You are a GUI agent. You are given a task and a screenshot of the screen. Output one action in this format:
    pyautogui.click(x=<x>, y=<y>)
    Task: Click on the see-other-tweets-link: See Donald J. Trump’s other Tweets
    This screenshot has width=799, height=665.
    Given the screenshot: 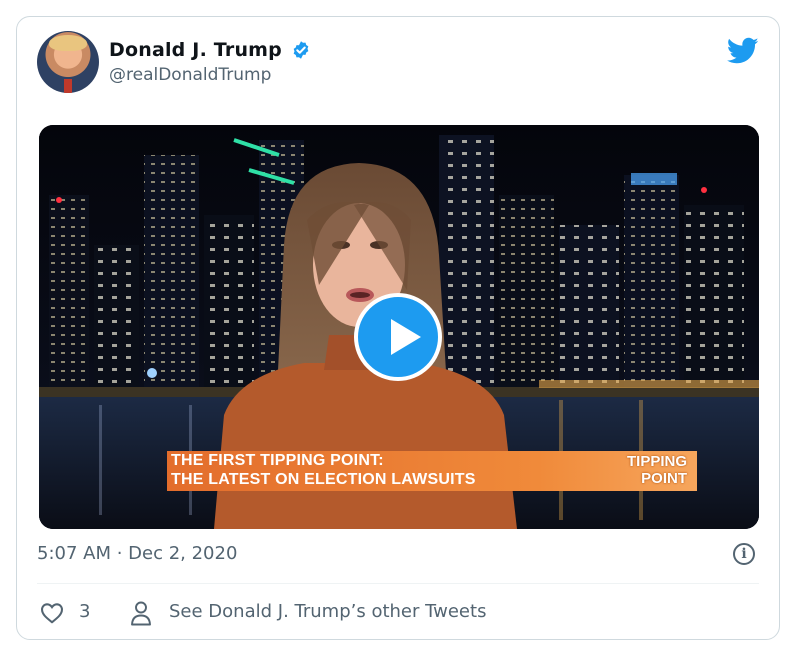 What is the action you would take?
    pyautogui.click(x=327, y=611)
    